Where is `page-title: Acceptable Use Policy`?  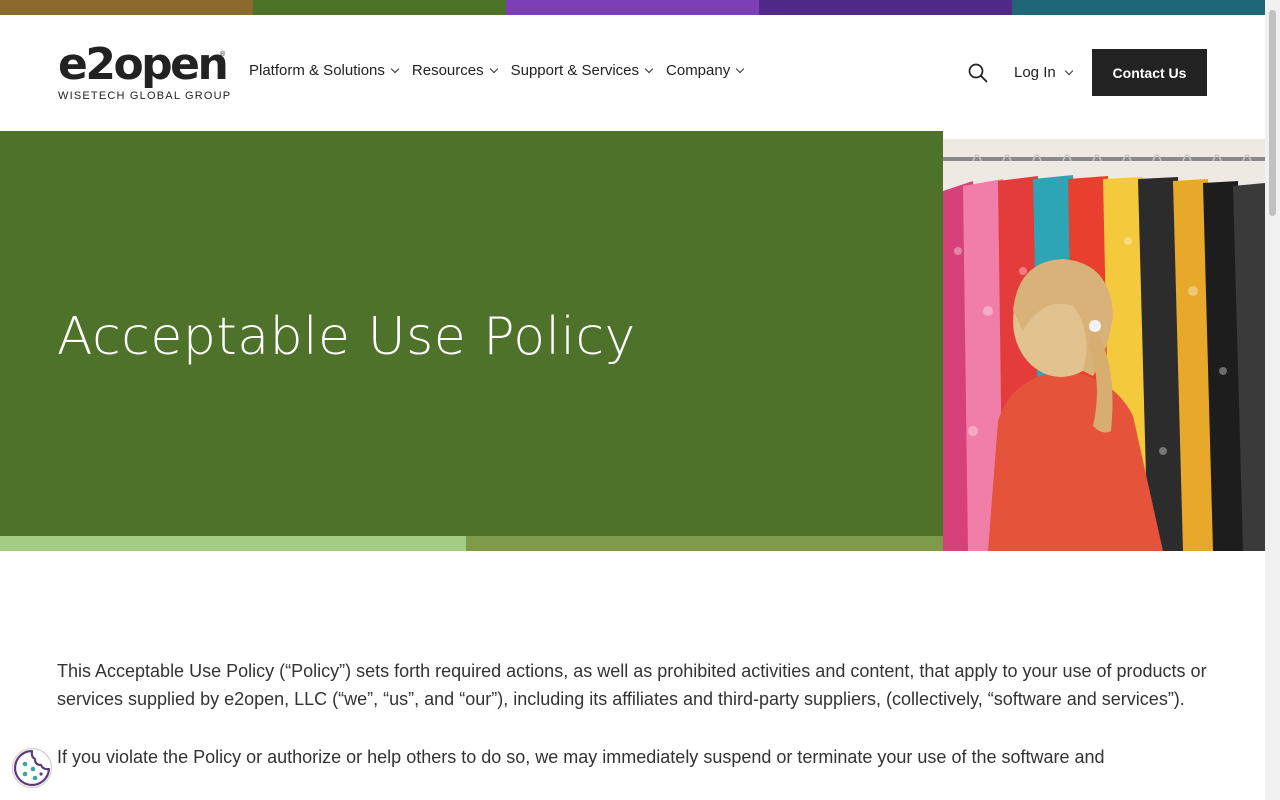 page-title: Acceptable Use Policy is located at coordinates (346, 337).